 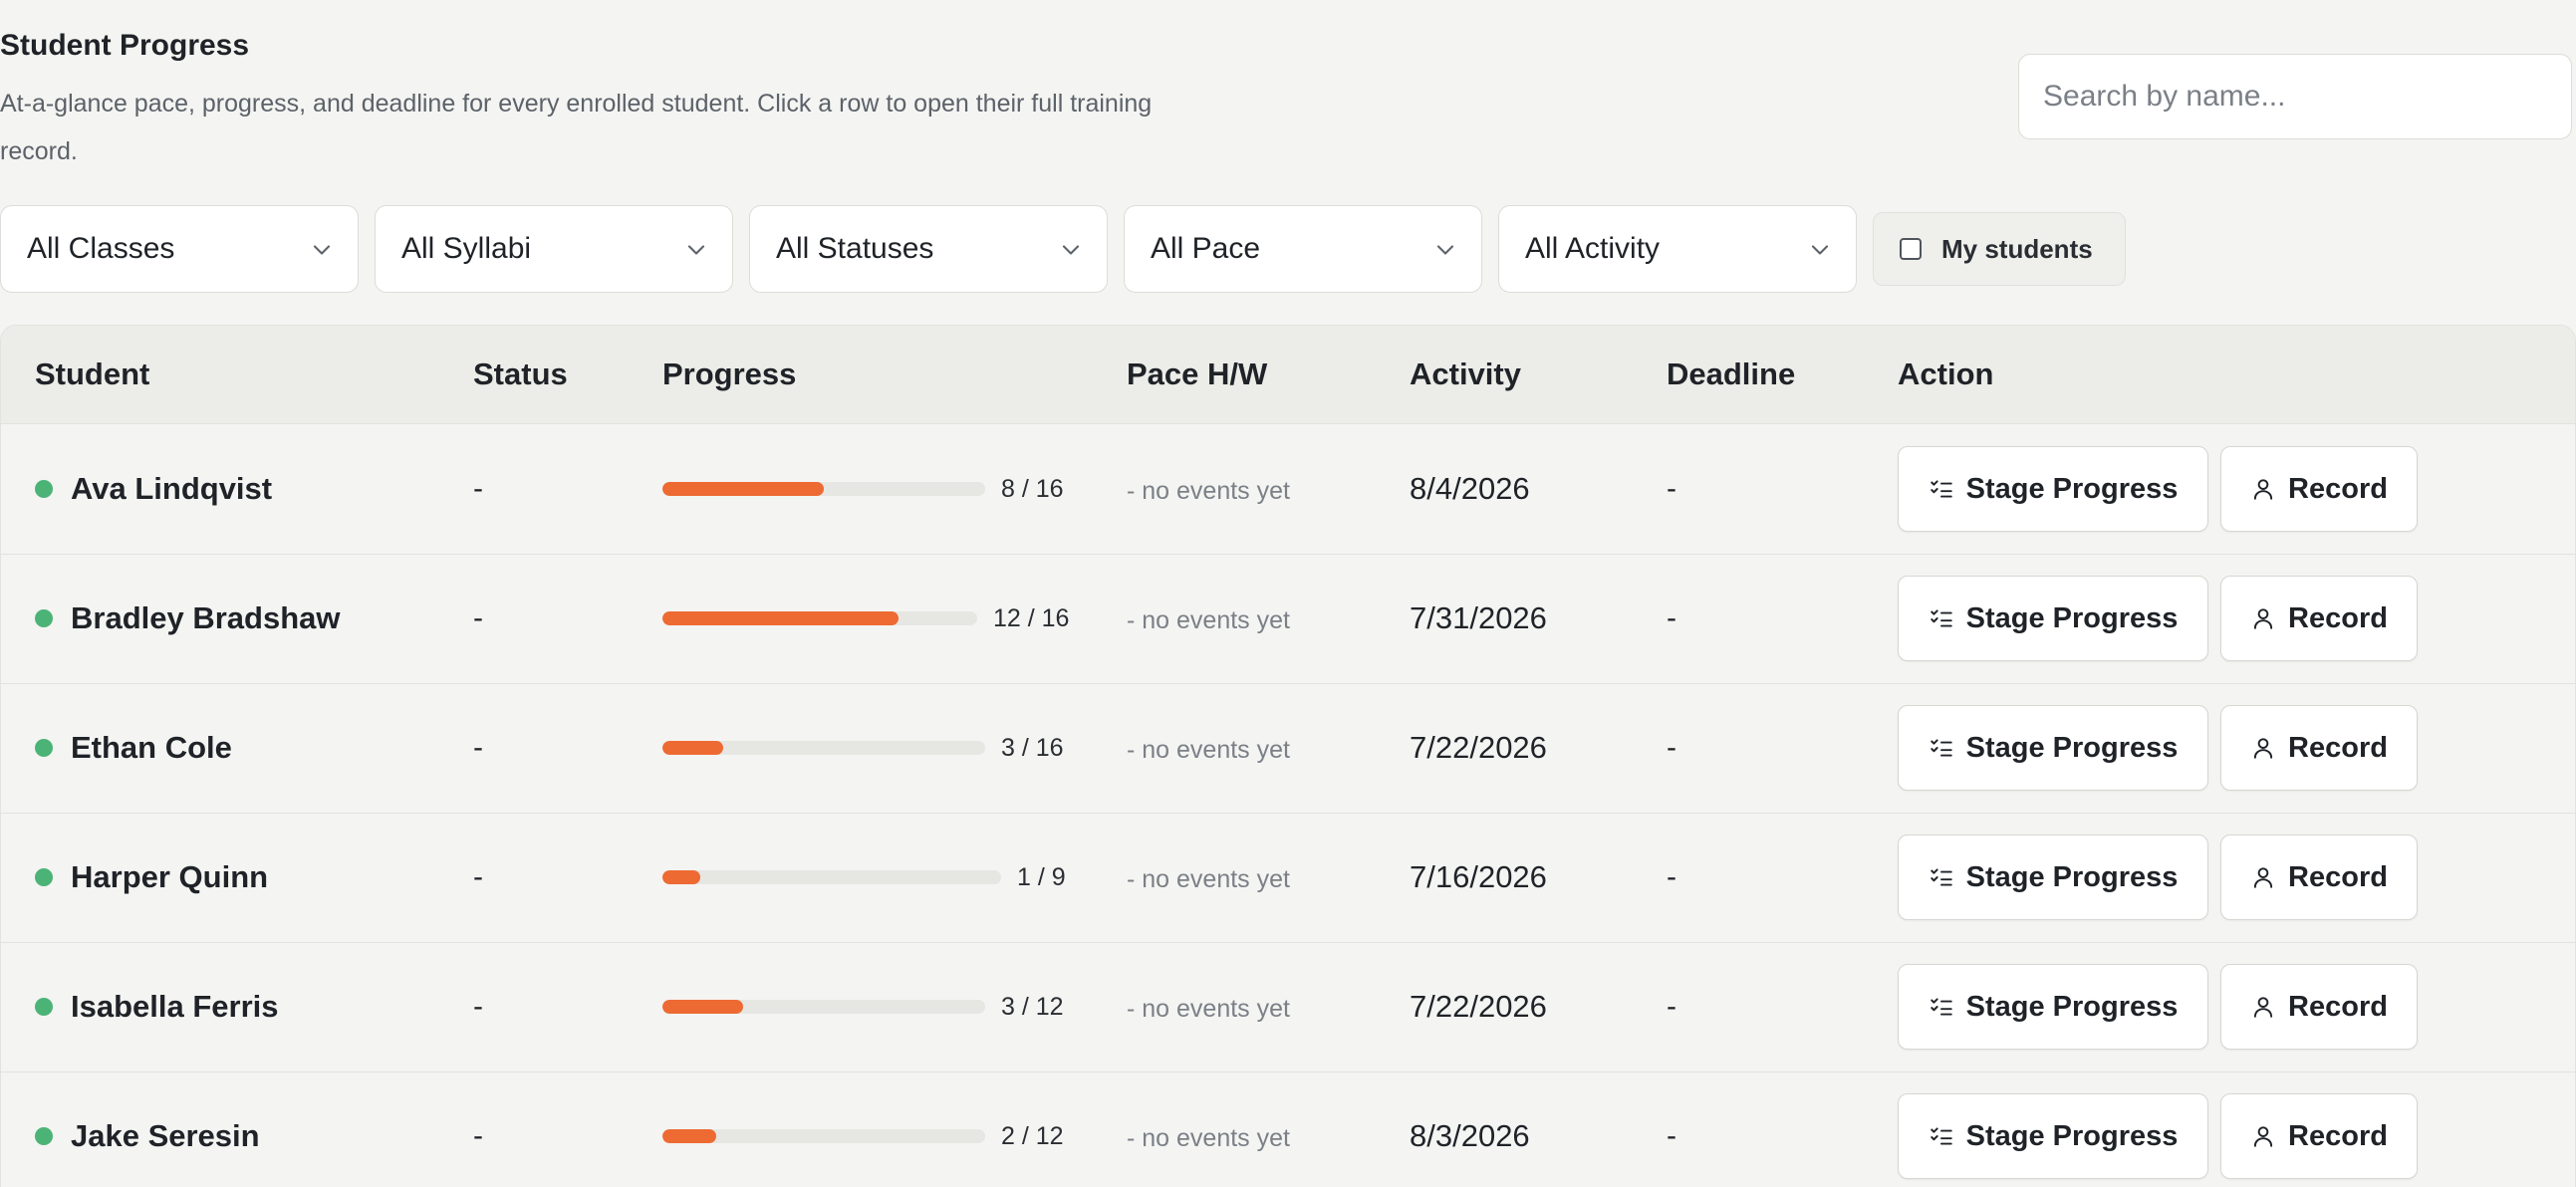 What do you see at coordinates (92, 374) in the screenshot?
I see `column-header-student: Student` at bounding box center [92, 374].